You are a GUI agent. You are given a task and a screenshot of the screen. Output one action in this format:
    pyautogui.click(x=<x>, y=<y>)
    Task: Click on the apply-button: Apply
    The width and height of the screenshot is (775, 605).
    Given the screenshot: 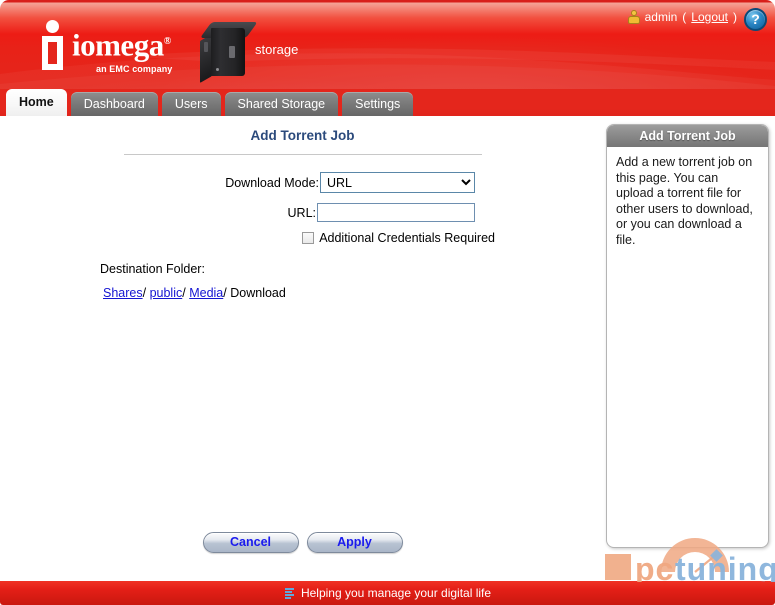 What is the action you would take?
    pyautogui.click(x=354, y=542)
    